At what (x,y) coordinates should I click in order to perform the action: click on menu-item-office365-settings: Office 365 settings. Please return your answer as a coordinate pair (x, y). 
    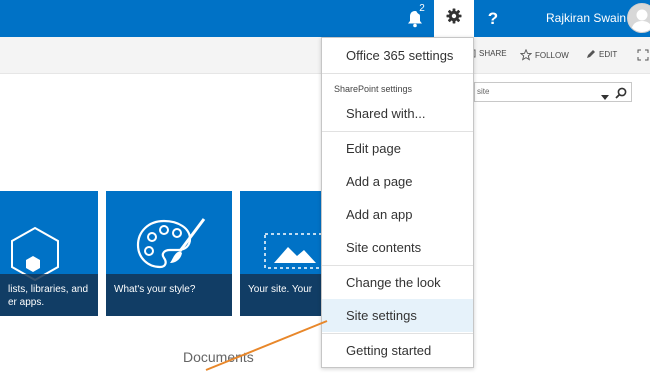
    Looking at the image, I should click on (397, 55).